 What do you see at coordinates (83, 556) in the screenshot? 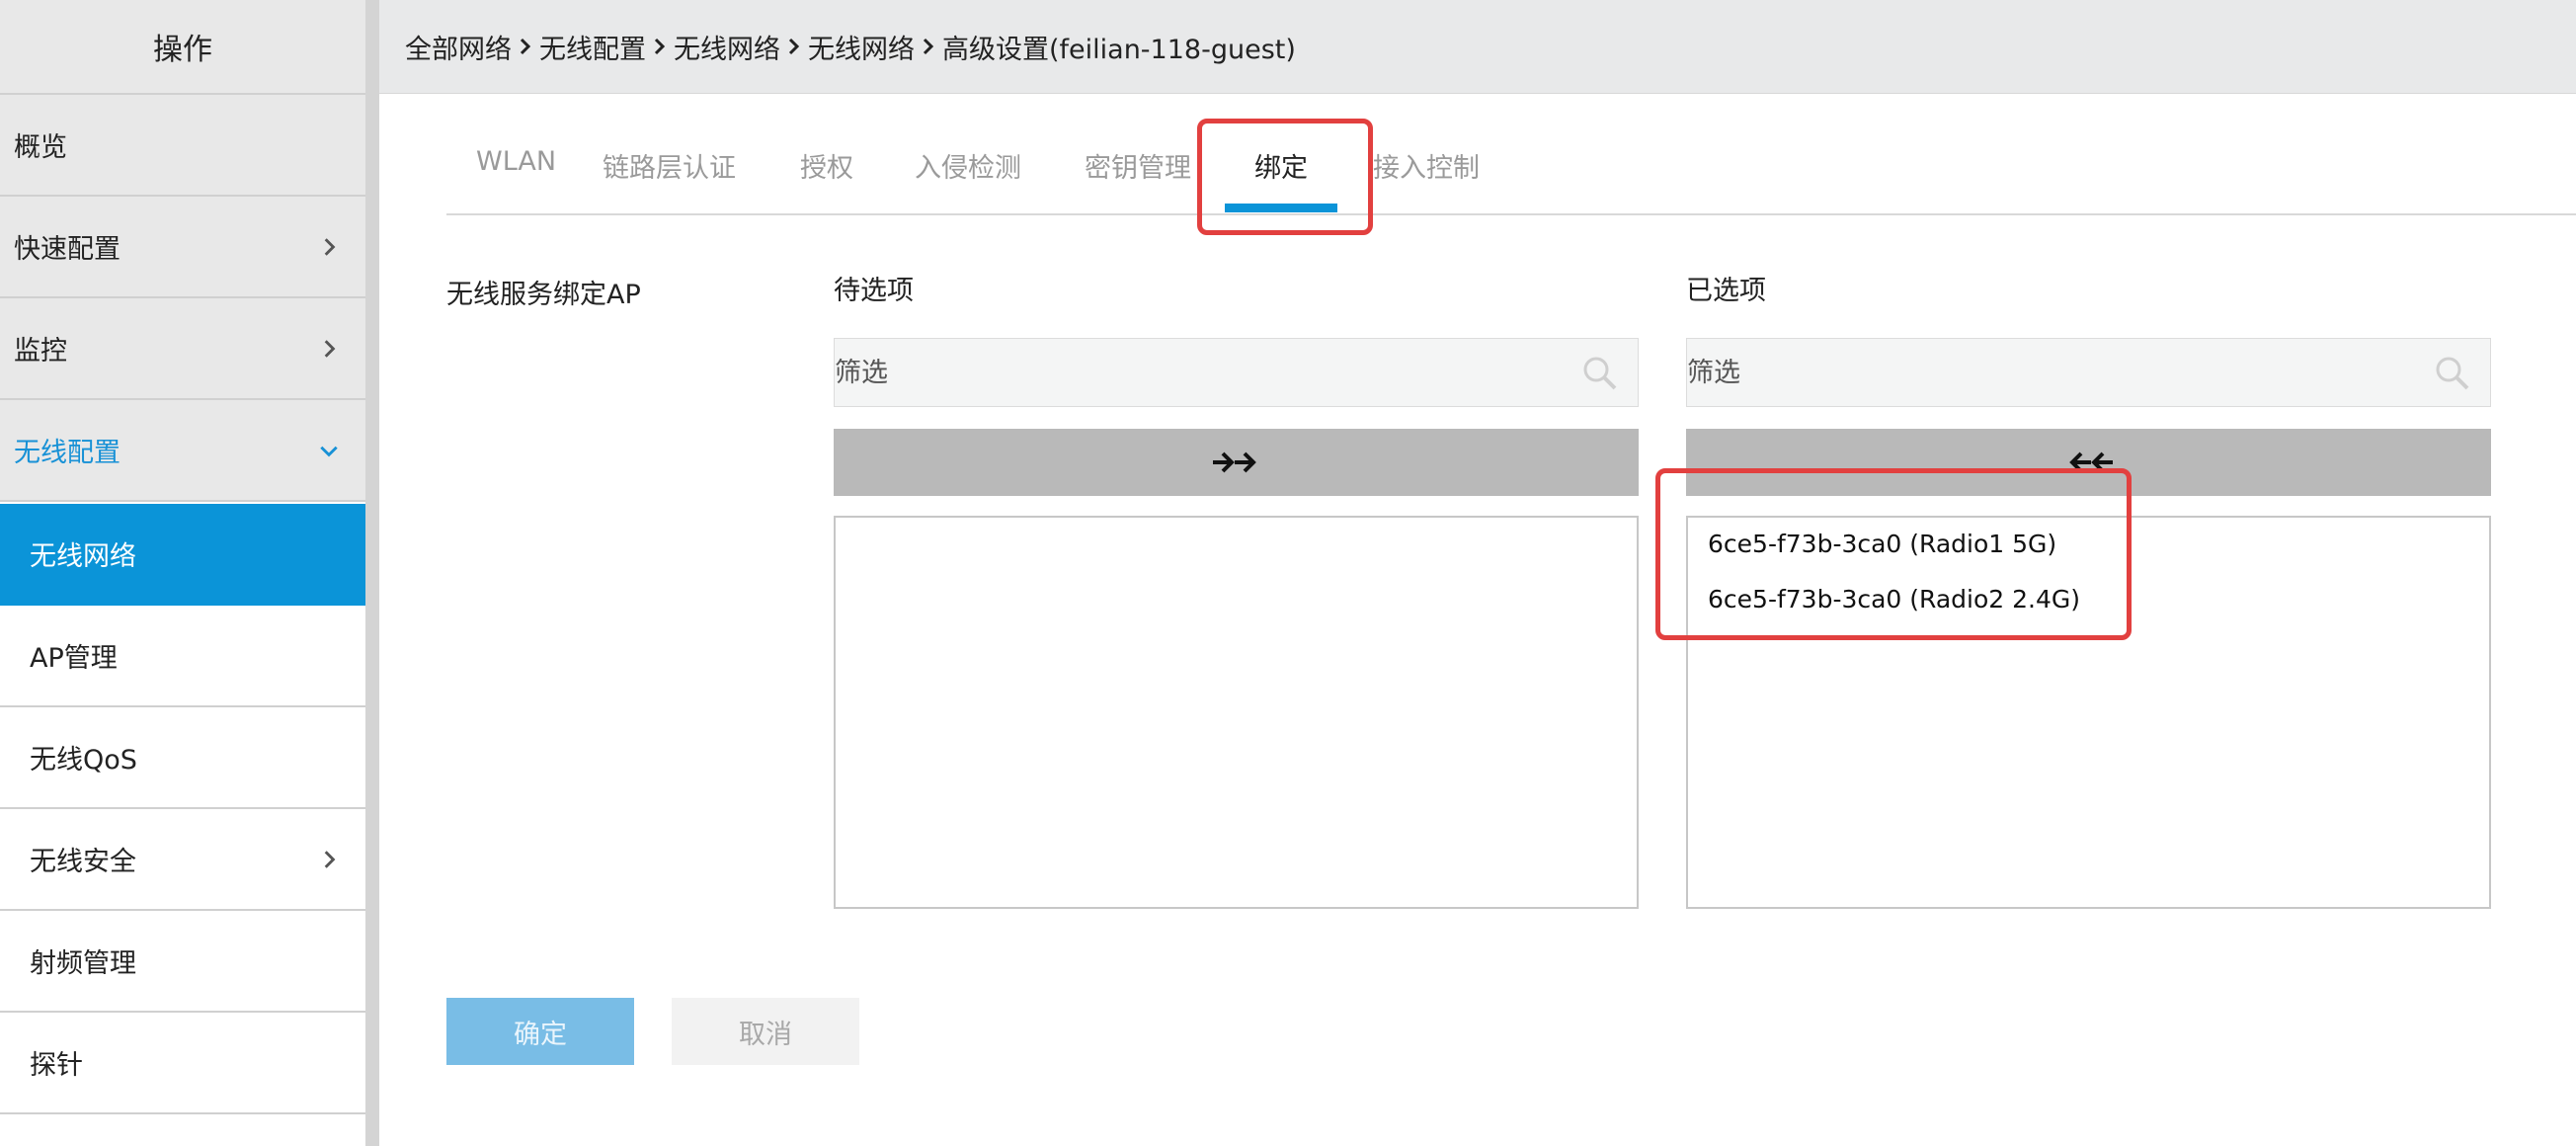
I see `sidebar-item-label: 无线网络` at bounding box center [83, 556].